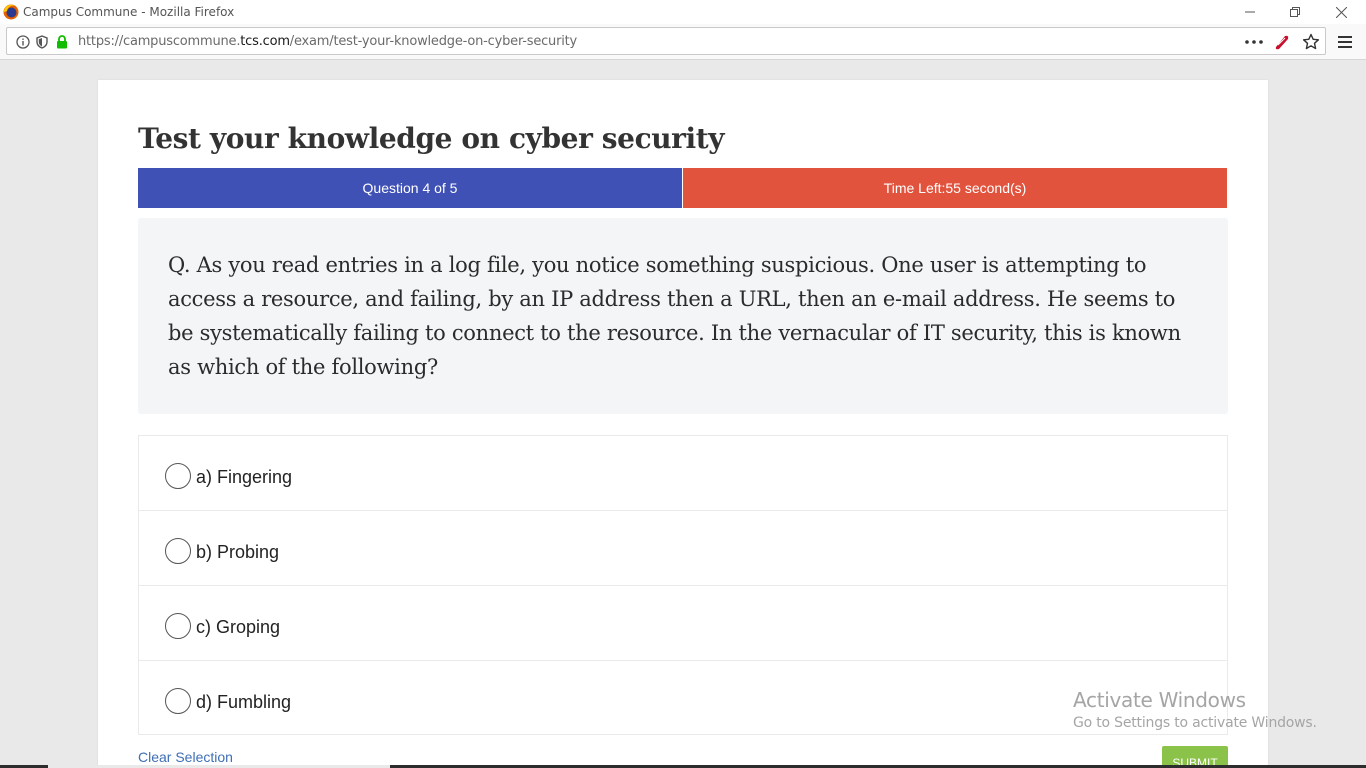 This screenshot has width=1366, height=768. I want to click on minimize-icon, so click(1250, 12).